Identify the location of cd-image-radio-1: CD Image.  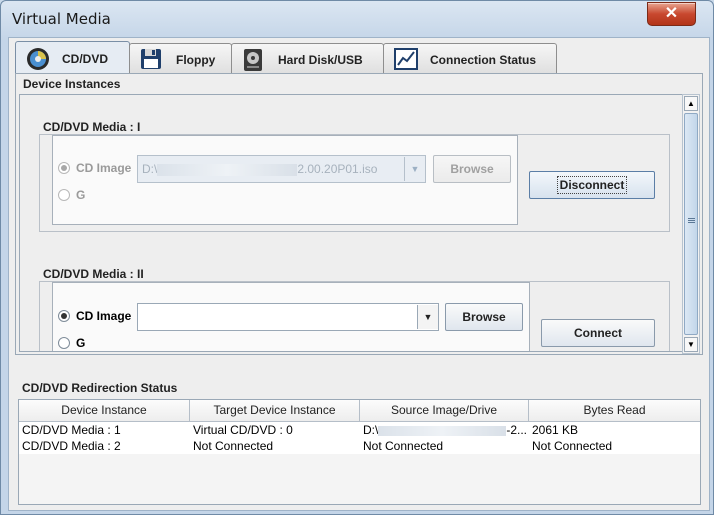
(94, 168).